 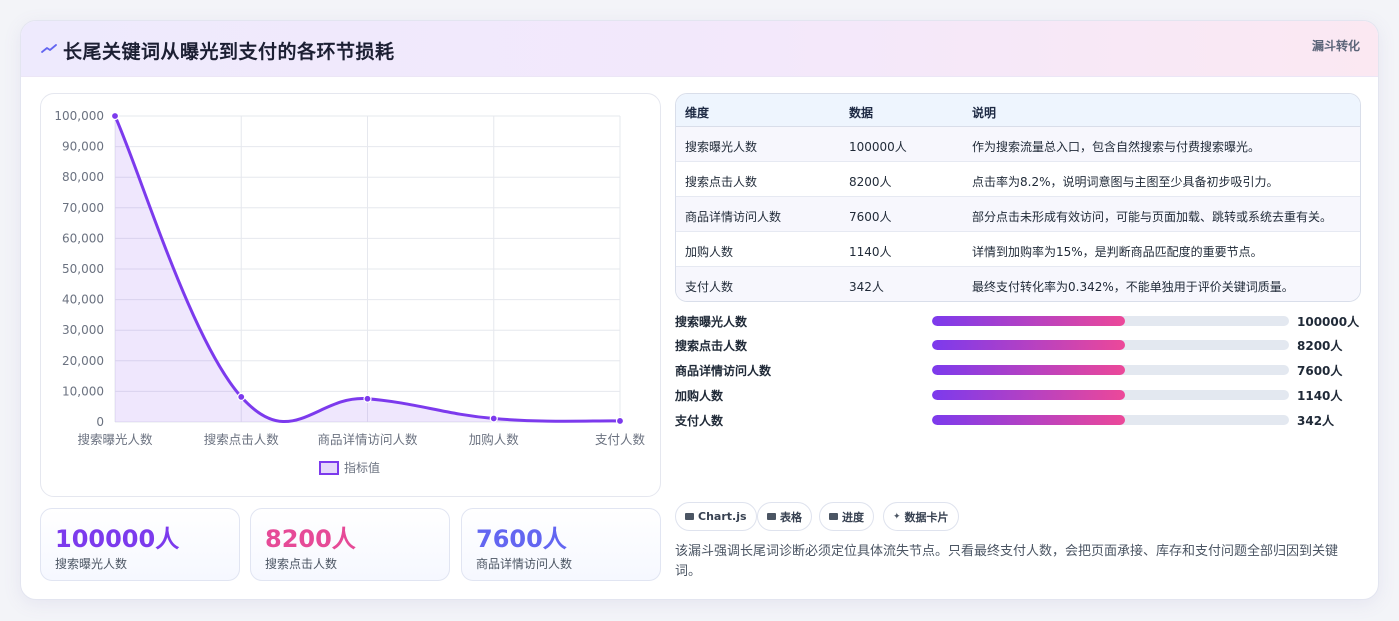 I want to click on table-row: 支付人数 342人 最终支付转化率为0.342%，不能单独用于评价关键词质量。, so click(x=1018, y=284).